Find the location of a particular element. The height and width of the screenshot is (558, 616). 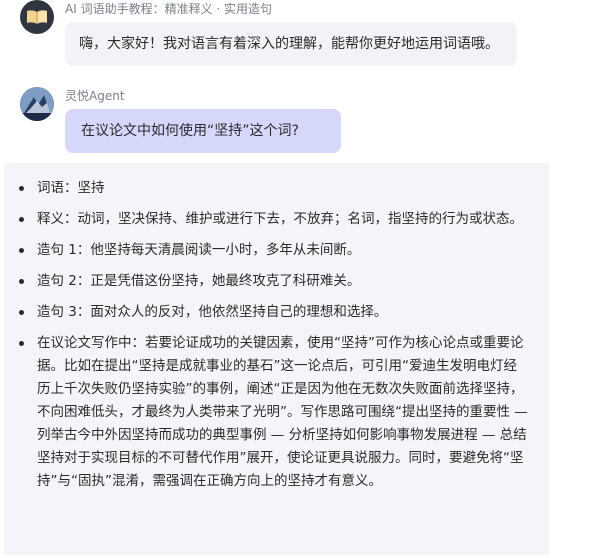

list-item: 释义：动词，坚决保持、维护或进行下去，不放弃；名词，指坚持的行为或状态。 is located at coordinates (274, 219).